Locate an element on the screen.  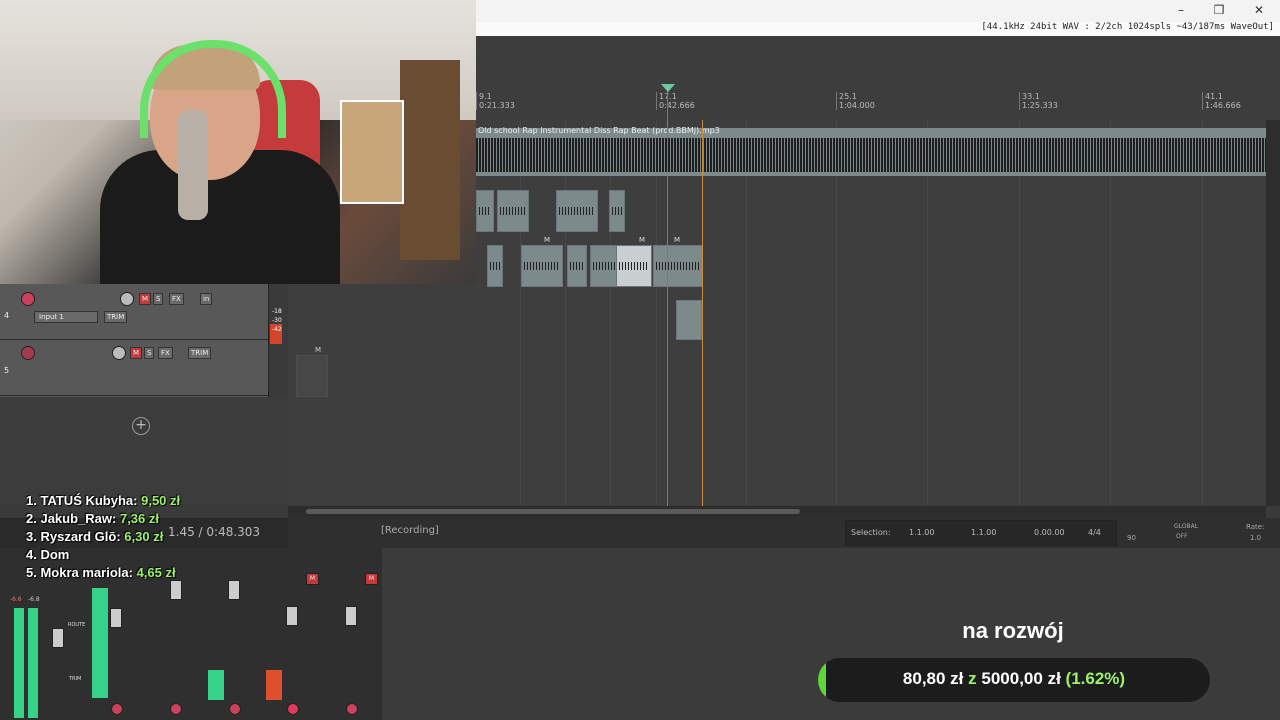
track-4-header: M S FX in 4 Input 1 TRIM is located at coordinates (134, 312).